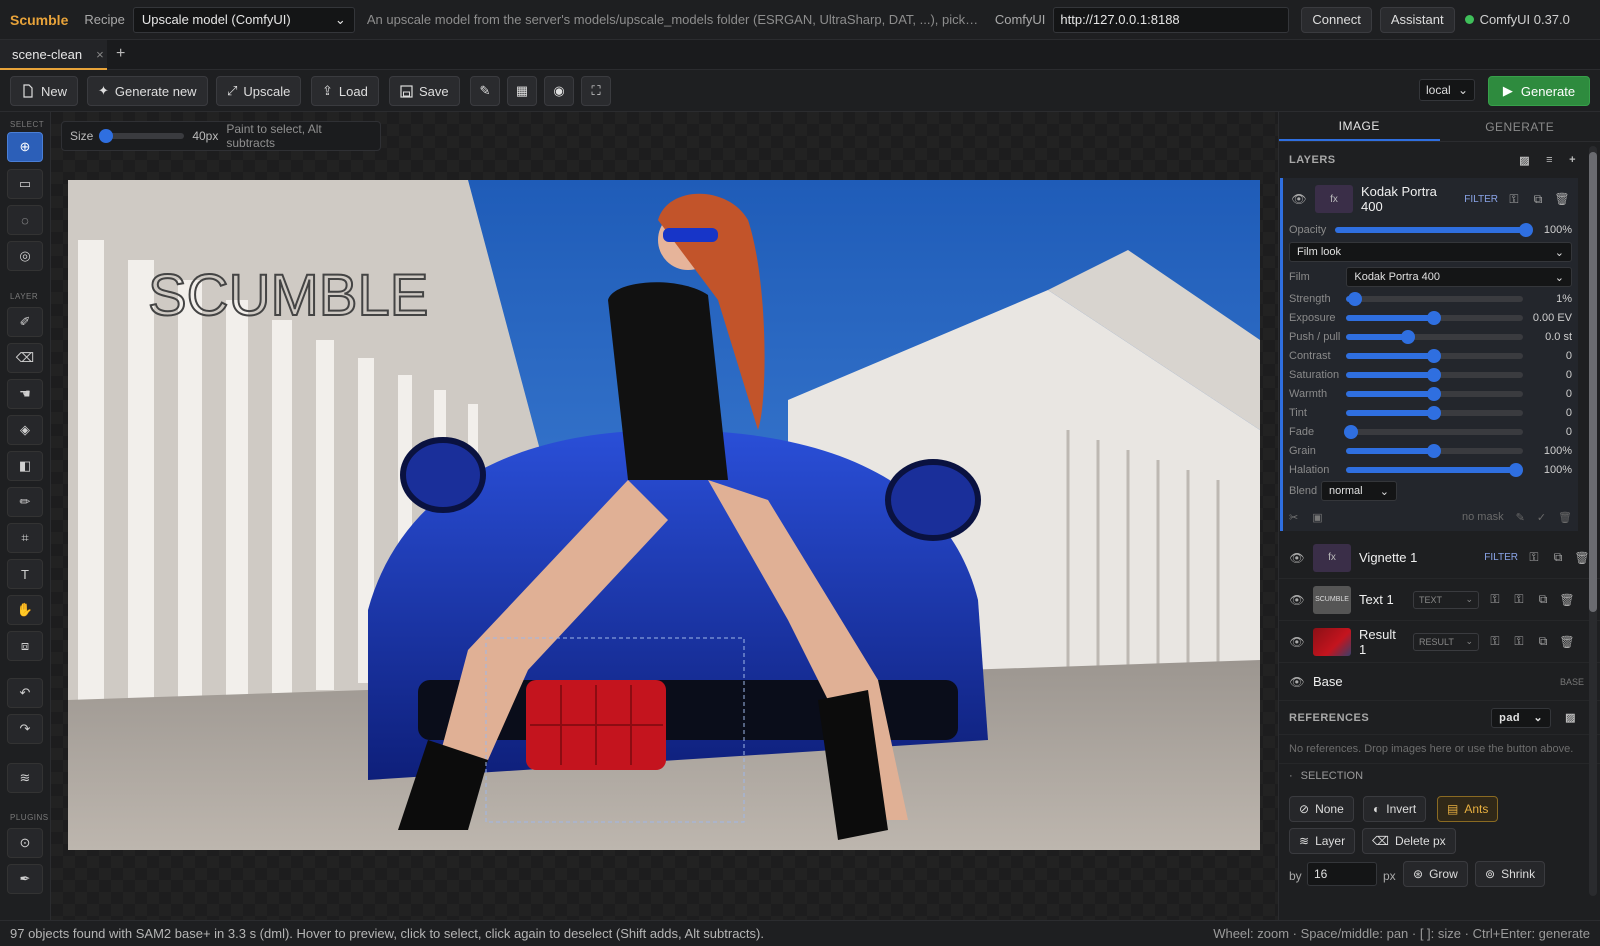 This screenshot has width=1600, height=946. Describe the element at coordinates (1439, 682) in the screenshot. I see `layer-row-base: 👁 Base BASE` at that location.